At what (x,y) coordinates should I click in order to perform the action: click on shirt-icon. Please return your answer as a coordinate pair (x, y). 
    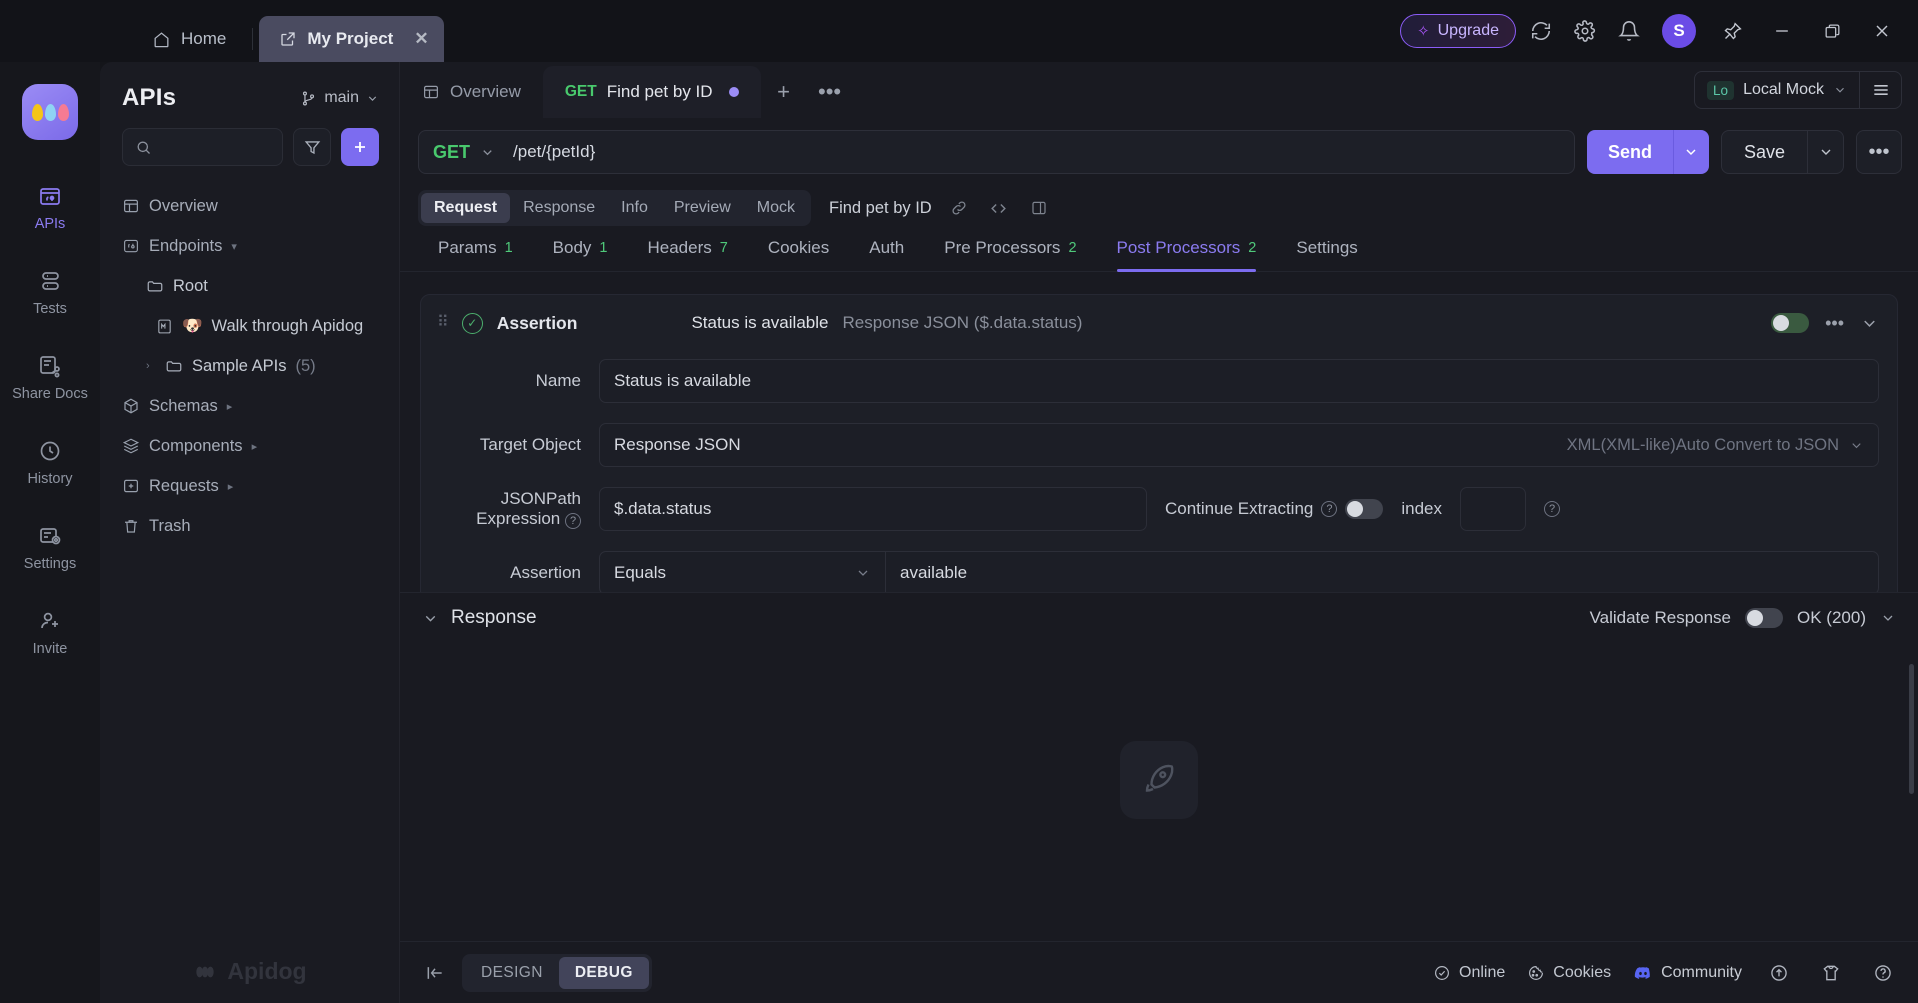
    Looking at the image, I should click on (1831, 973).